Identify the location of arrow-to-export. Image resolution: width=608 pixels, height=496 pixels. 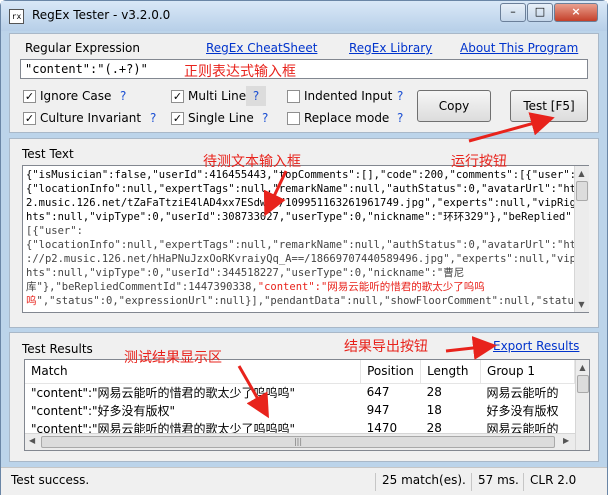
(471, 348).